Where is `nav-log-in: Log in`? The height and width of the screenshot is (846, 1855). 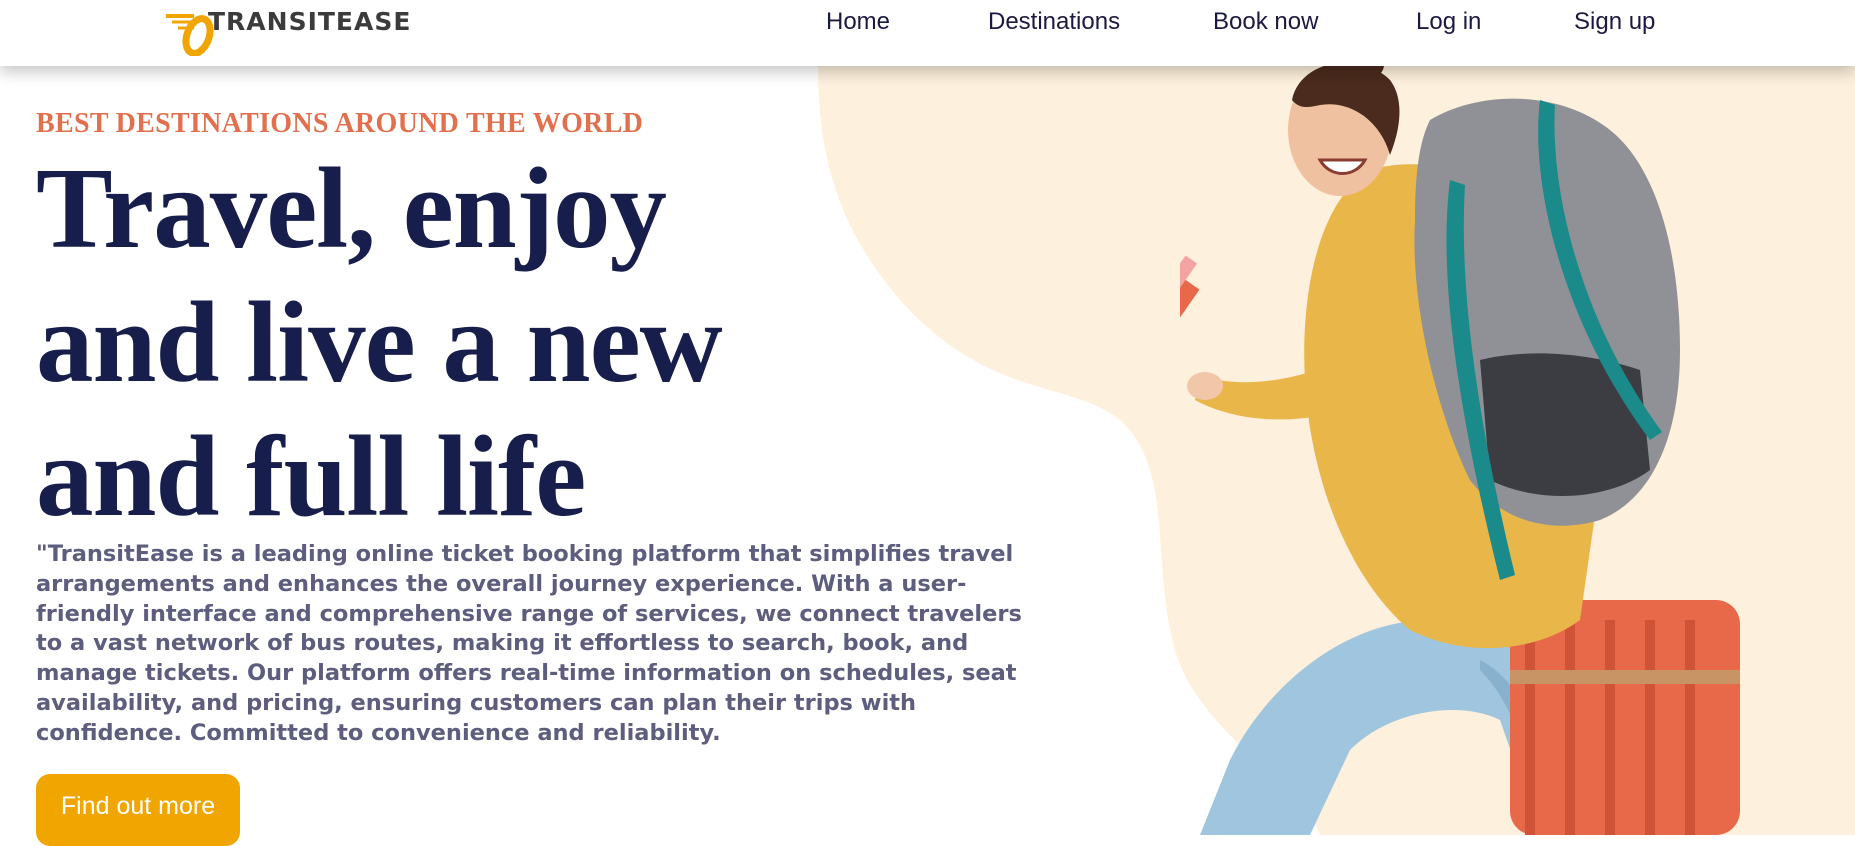 nav-log-in: Log in is located at coordinates (1448, 22).